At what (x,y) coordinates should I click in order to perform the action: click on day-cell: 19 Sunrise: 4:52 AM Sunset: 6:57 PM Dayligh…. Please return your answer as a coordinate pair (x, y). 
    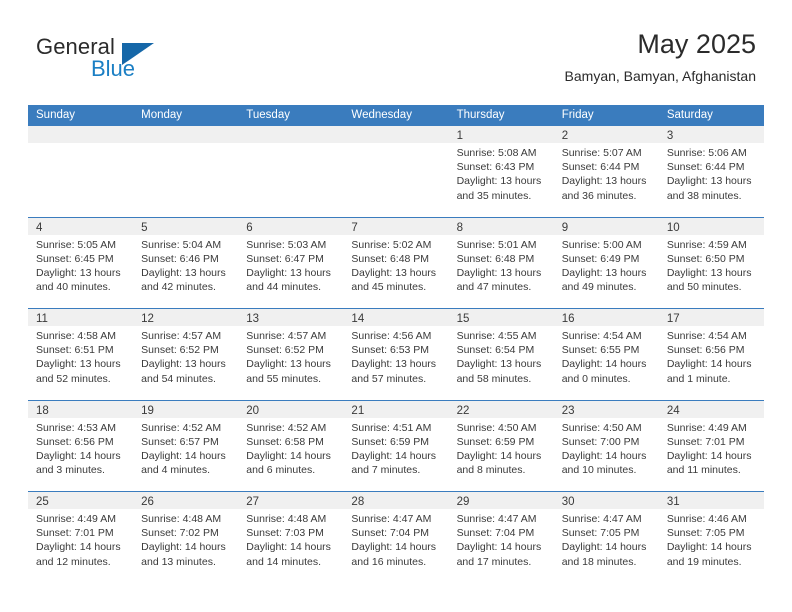
    Looking at the image, I should click on (186, 445).